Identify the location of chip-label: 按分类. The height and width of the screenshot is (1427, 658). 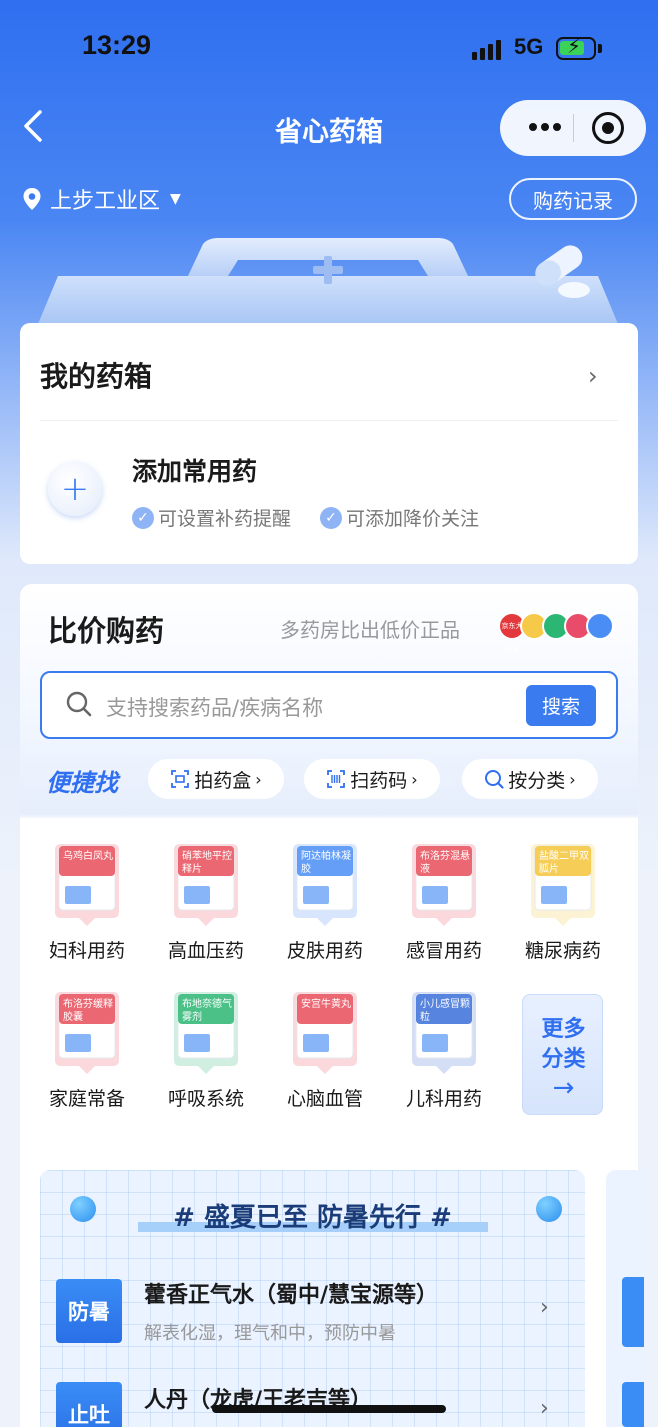
(537, 780).